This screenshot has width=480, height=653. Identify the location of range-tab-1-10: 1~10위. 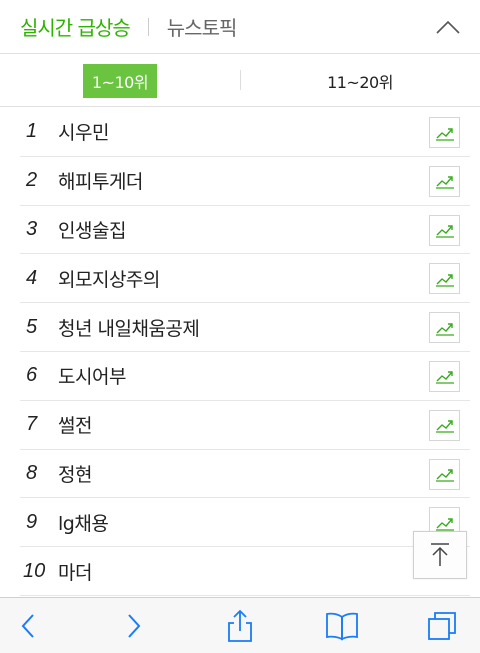
(120, 80).